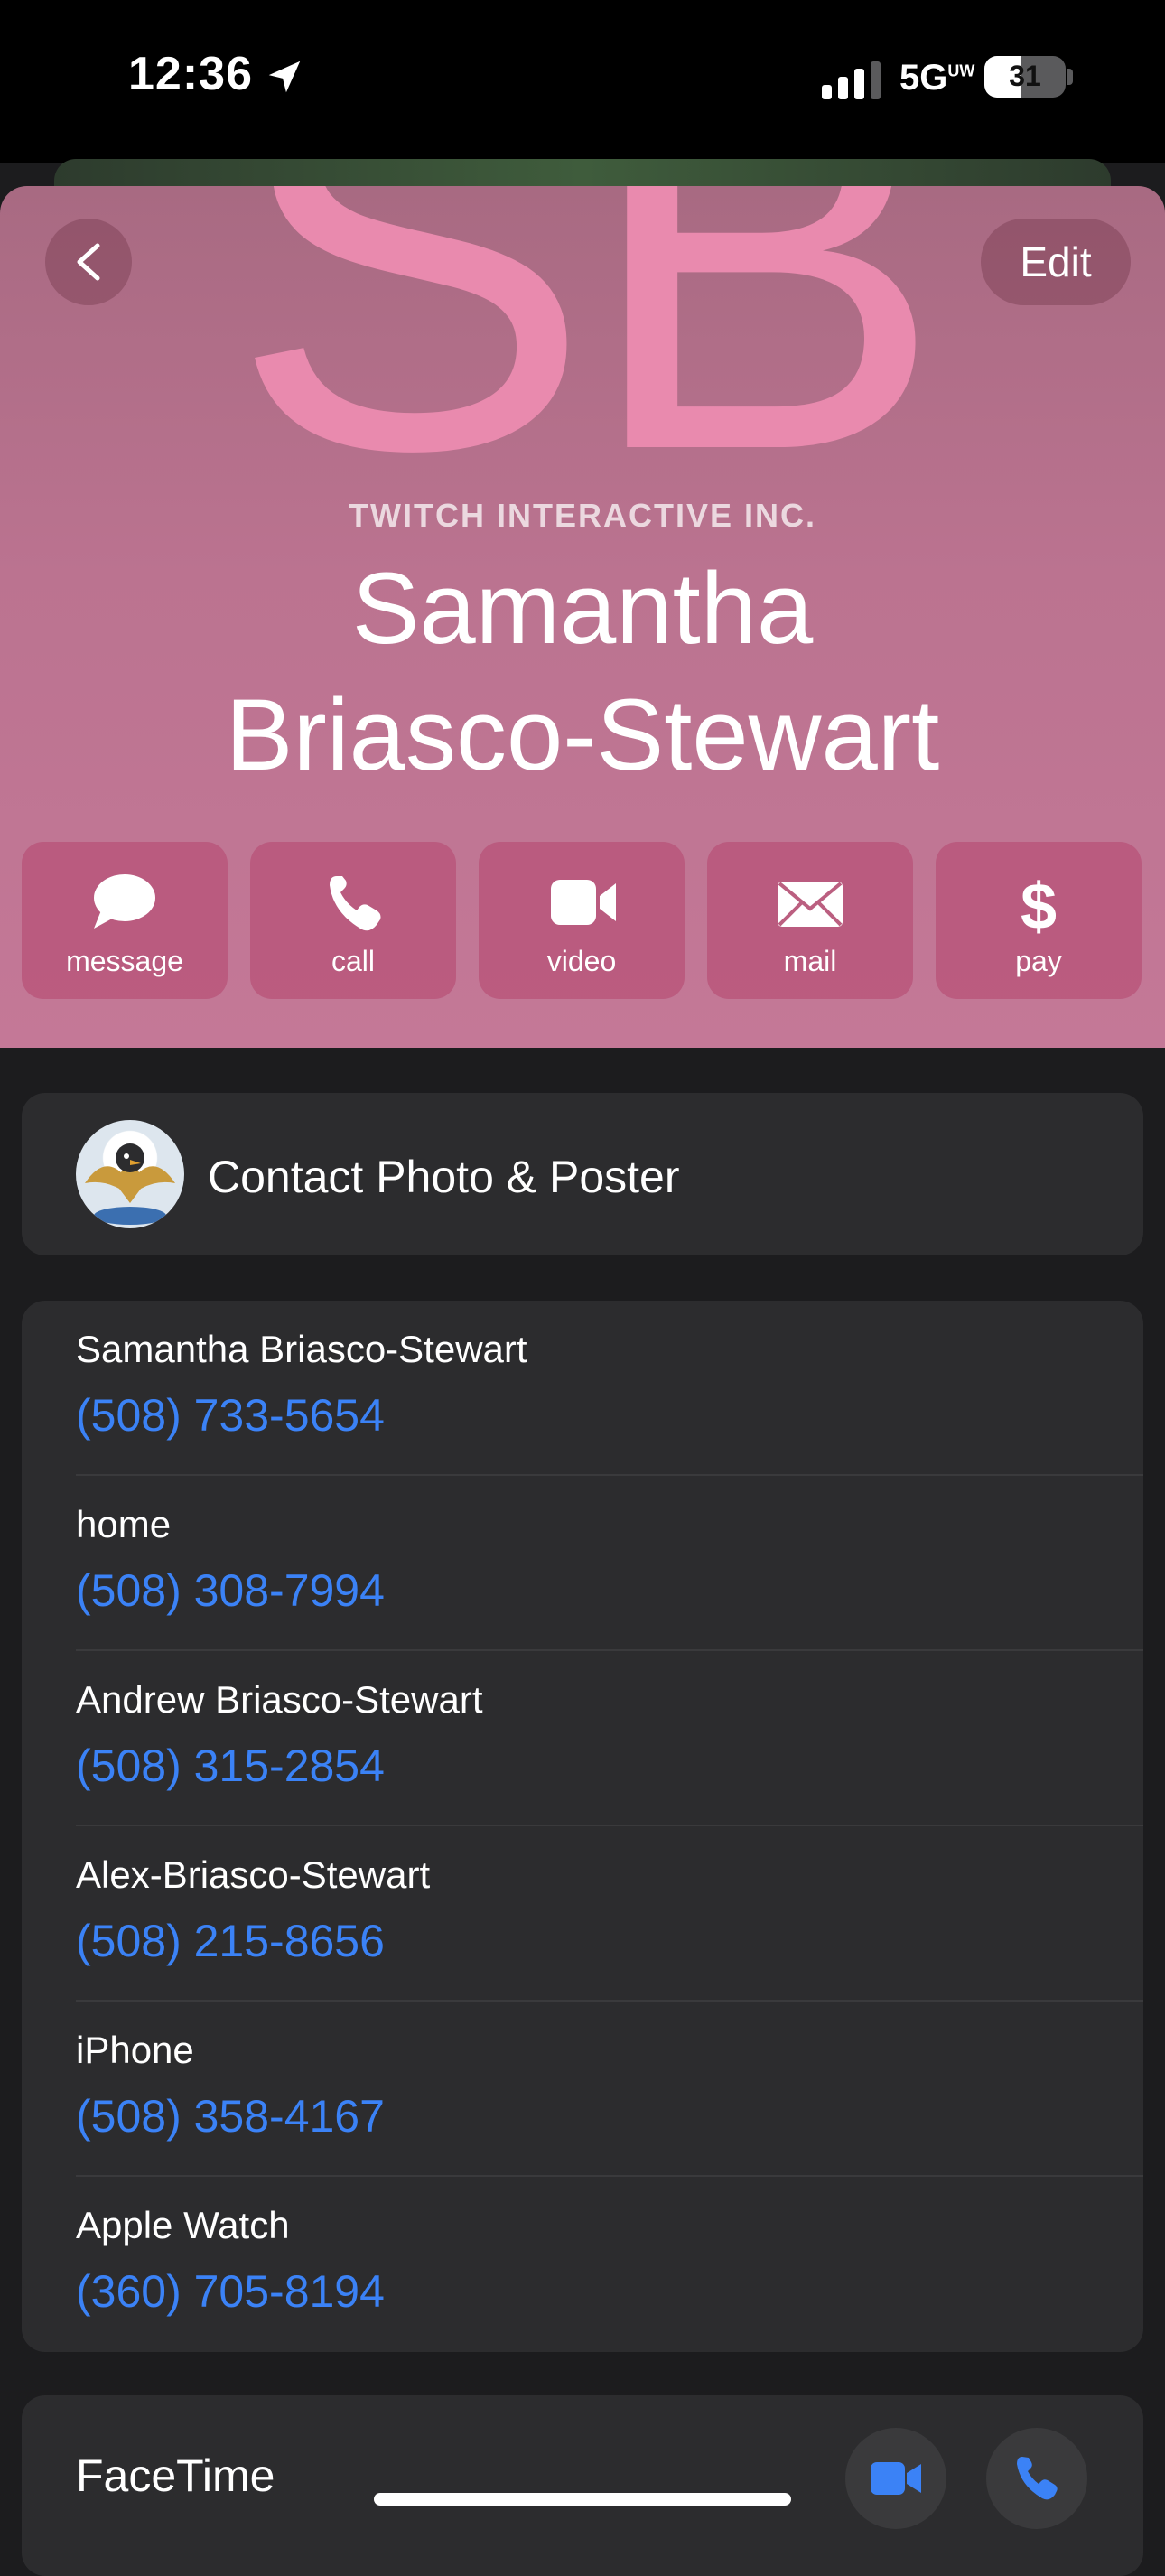  What do you see at coordinates (190, 74) in the screenshot?
I see `status-time: 12:36` at bounding box center [190, 74].